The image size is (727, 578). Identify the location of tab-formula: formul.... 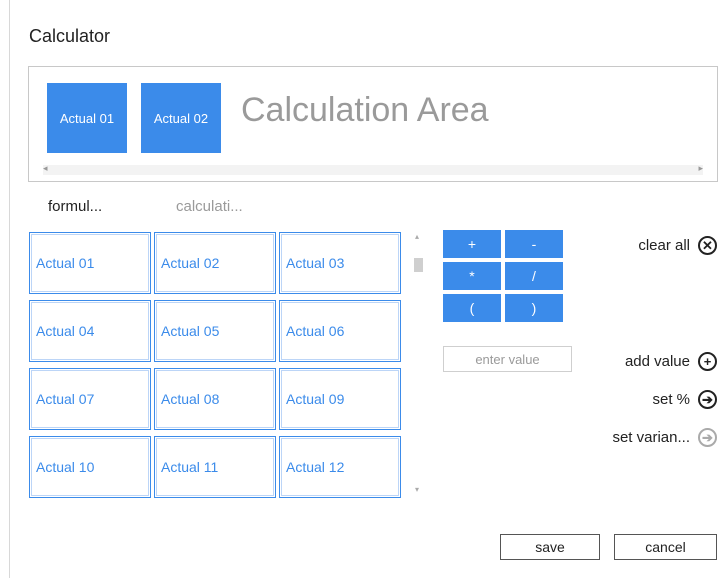
(75, 206).